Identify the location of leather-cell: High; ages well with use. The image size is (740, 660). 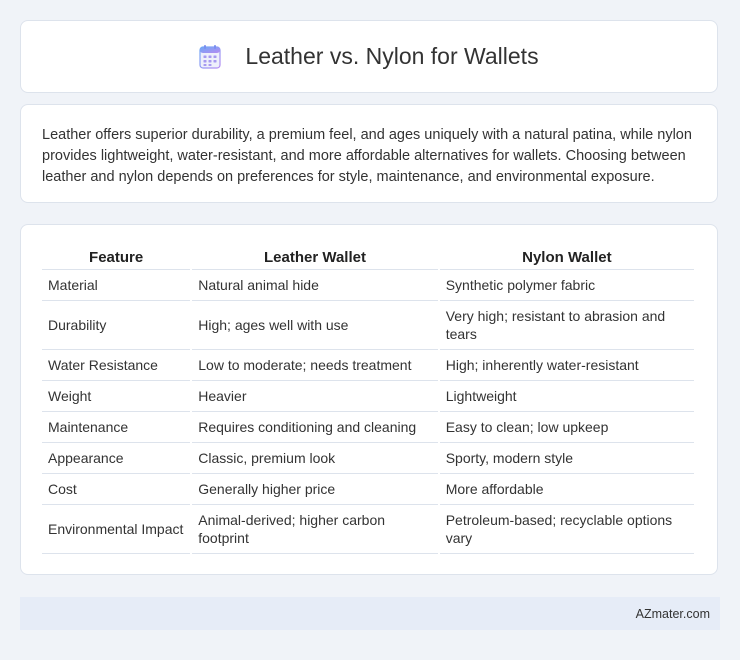
(315, 325).